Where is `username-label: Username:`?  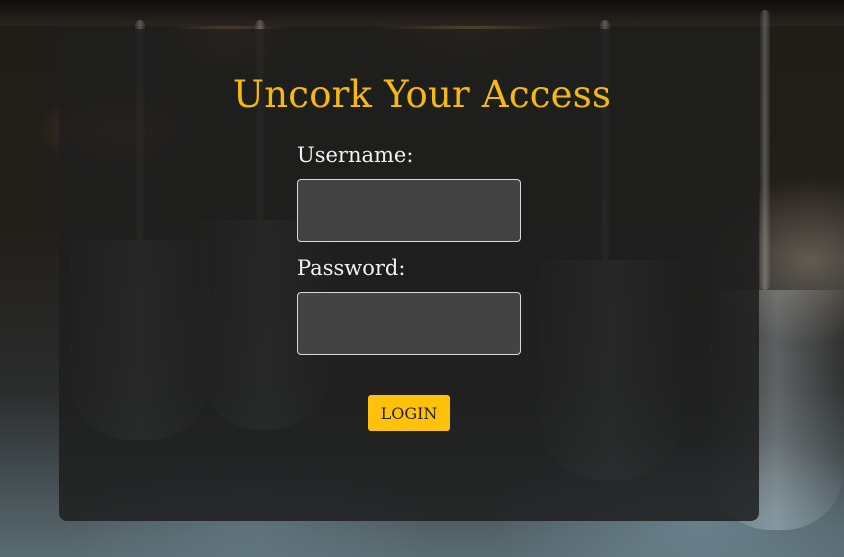
username-label: Username: is located at coordinates (355, 155).